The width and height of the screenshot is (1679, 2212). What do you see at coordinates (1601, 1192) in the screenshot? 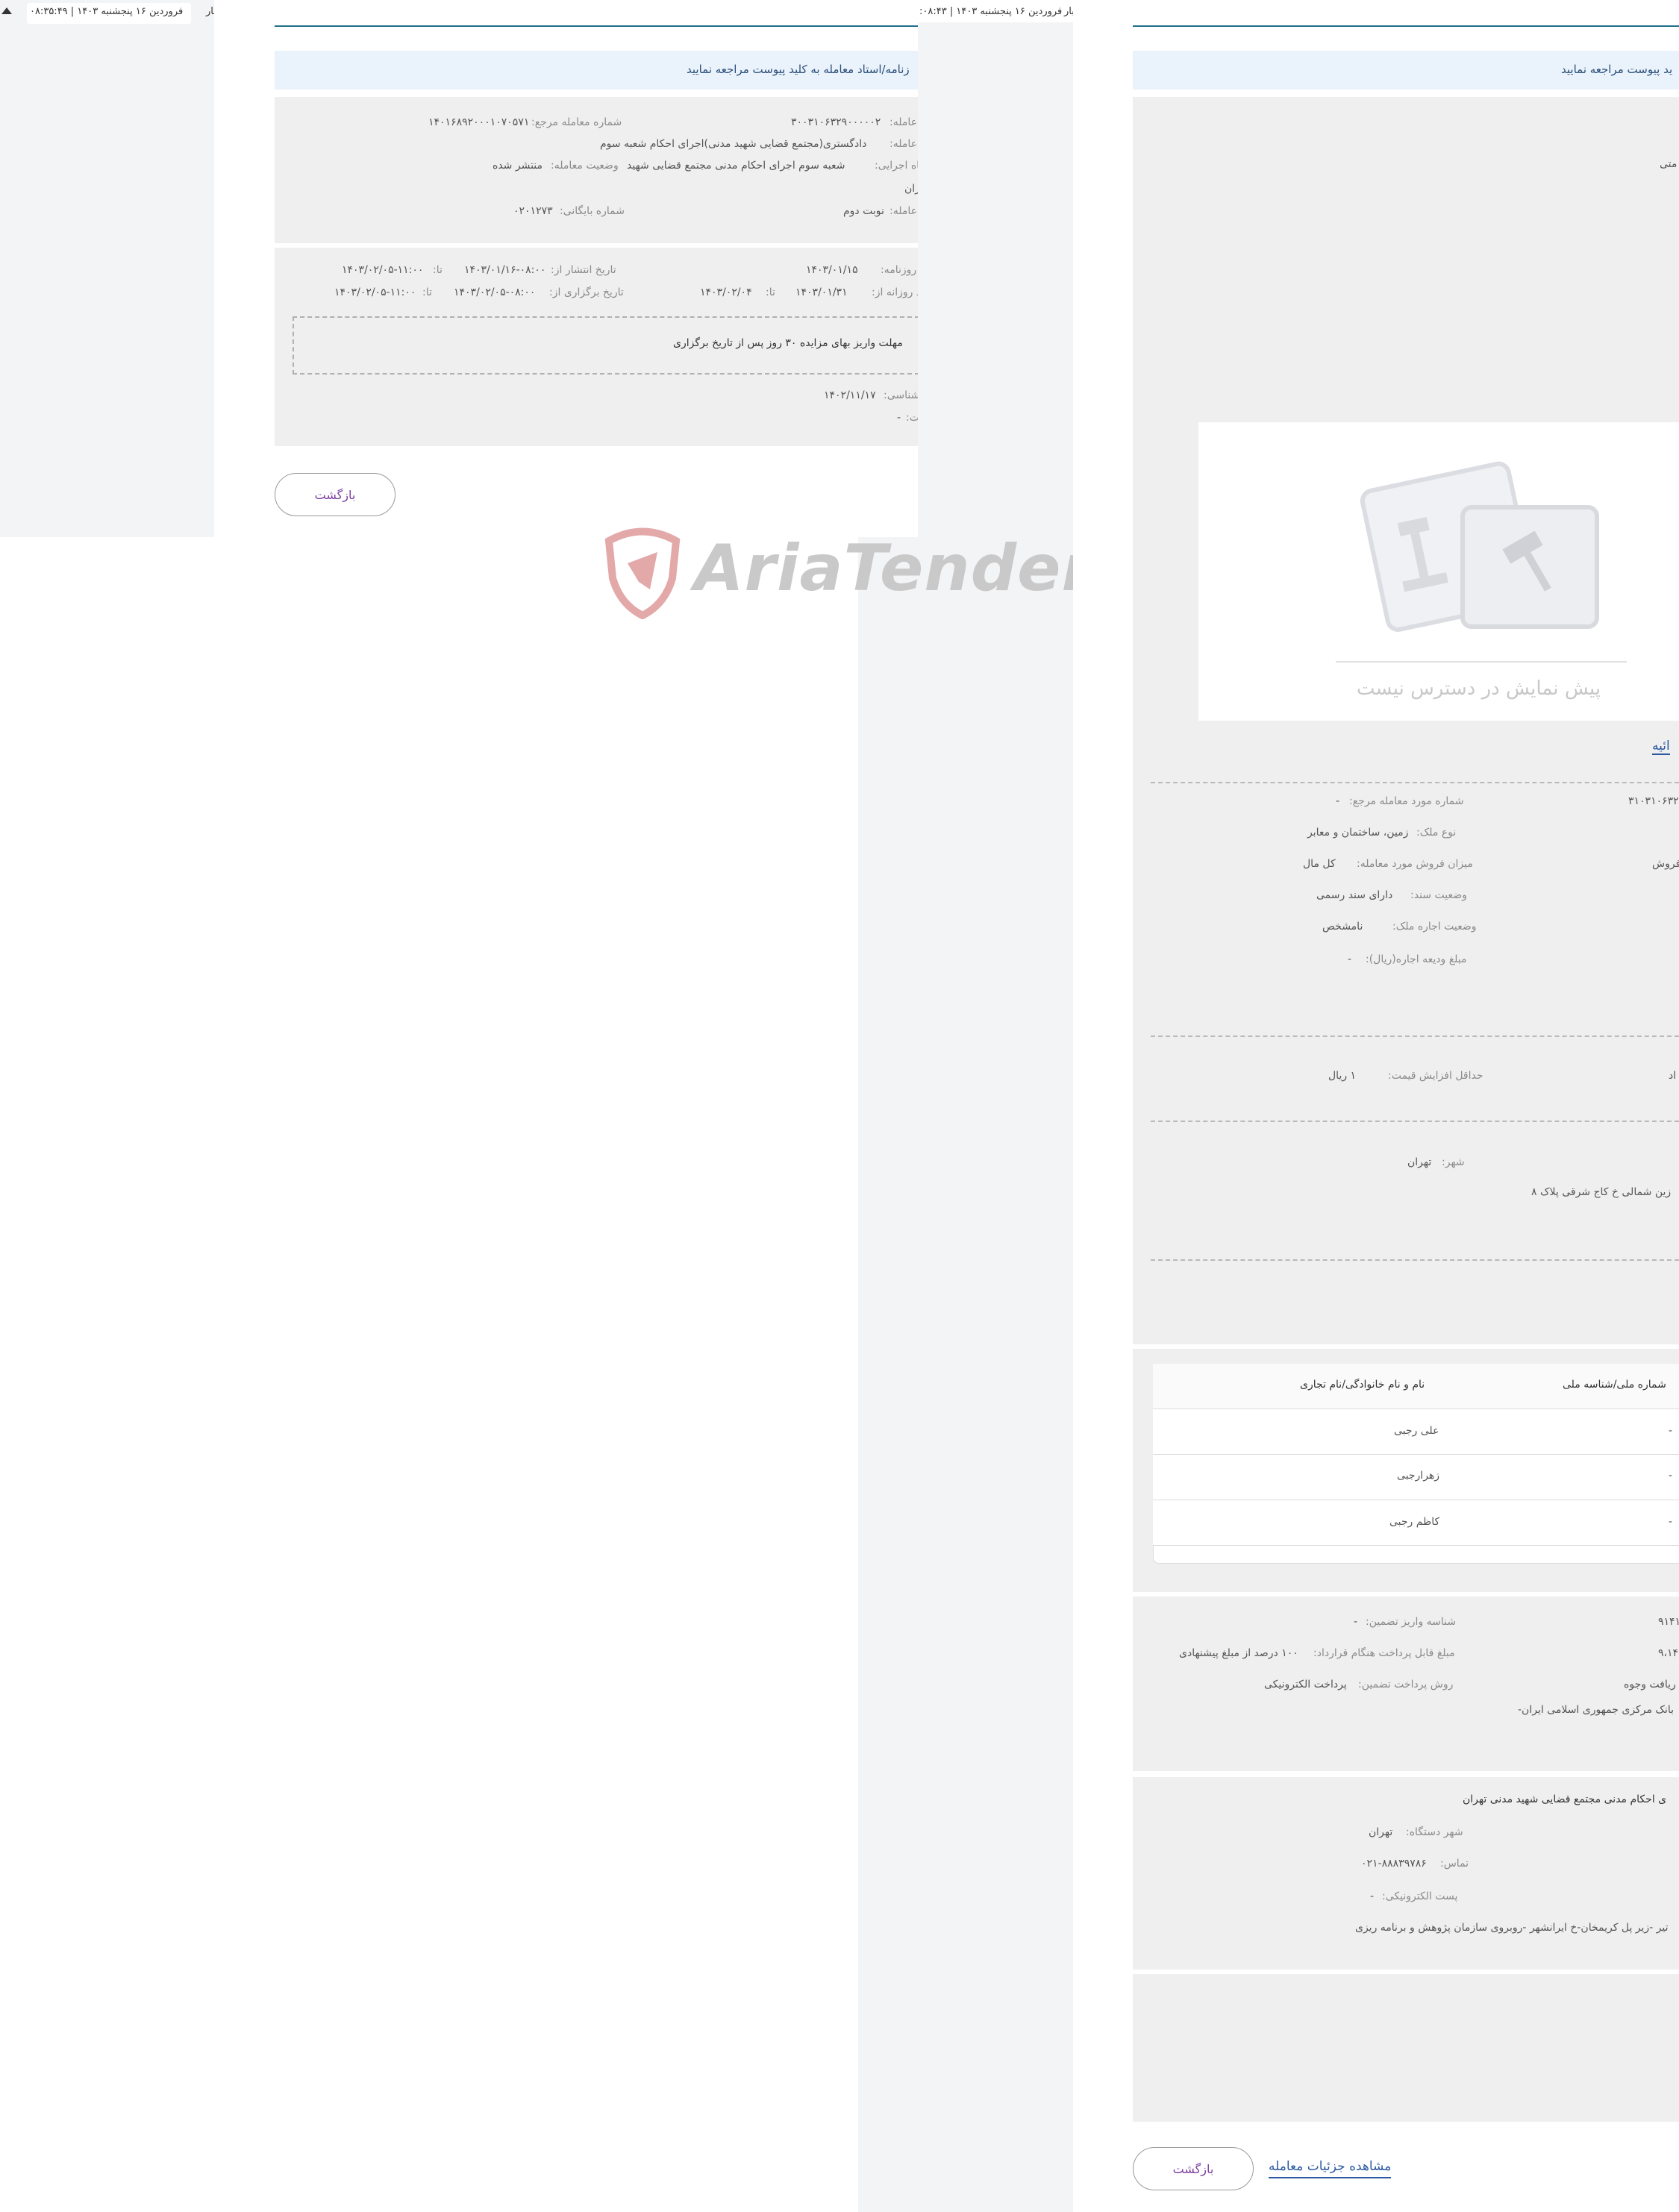
I see `address-frag: زین شمالی خ کاج شرقی پلاک ۸` at bounding box center [1601, 1192].